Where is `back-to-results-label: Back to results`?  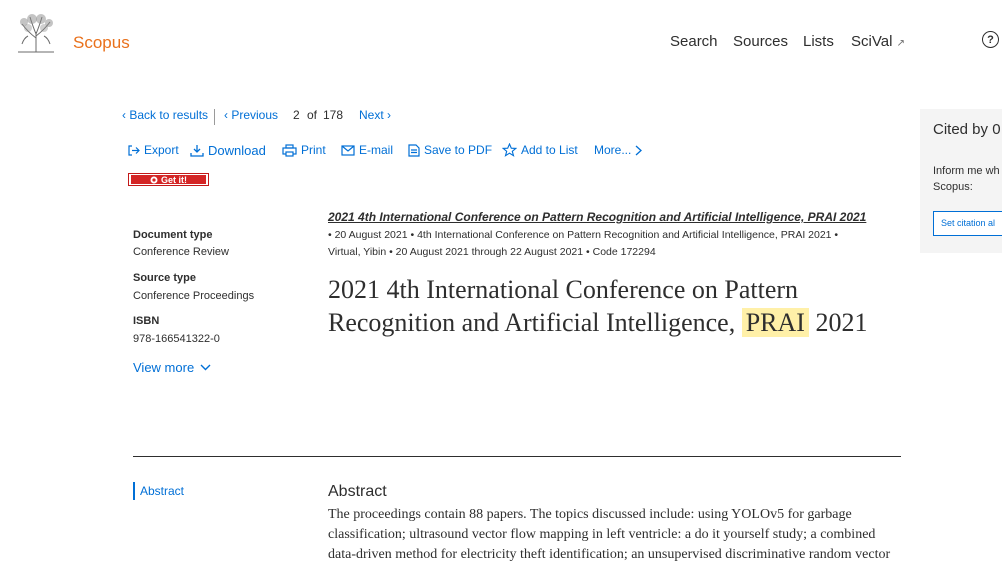
back-to-results-label: Back to results is located at coordinates (169, 115).